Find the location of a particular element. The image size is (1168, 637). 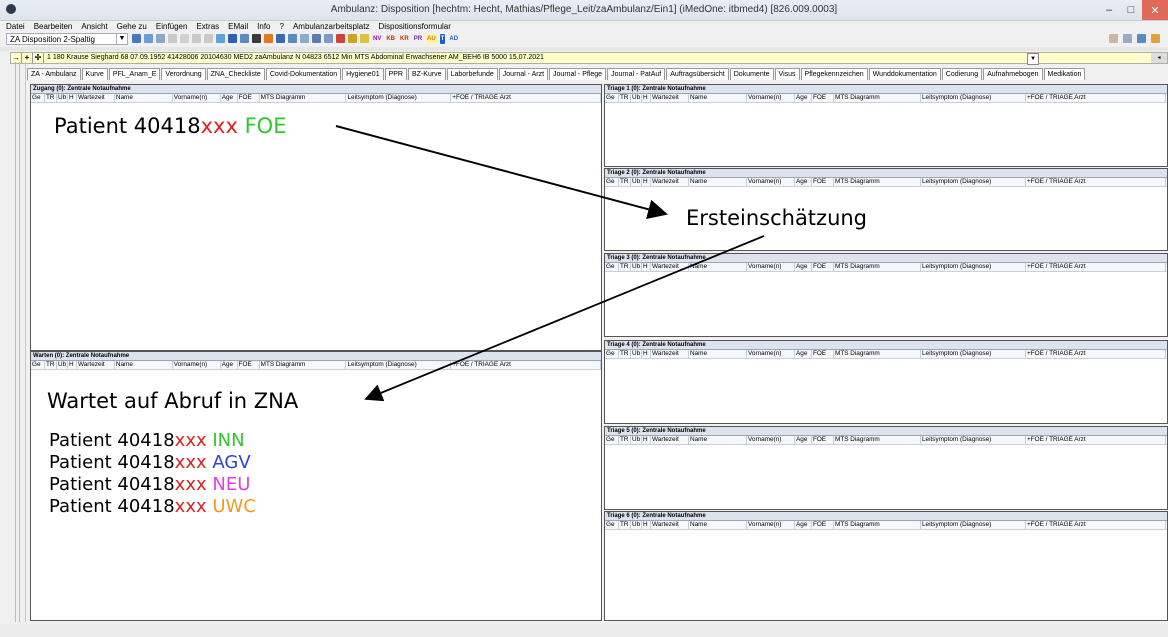

arrow-to-wartet is located at coordinates (564, 318).